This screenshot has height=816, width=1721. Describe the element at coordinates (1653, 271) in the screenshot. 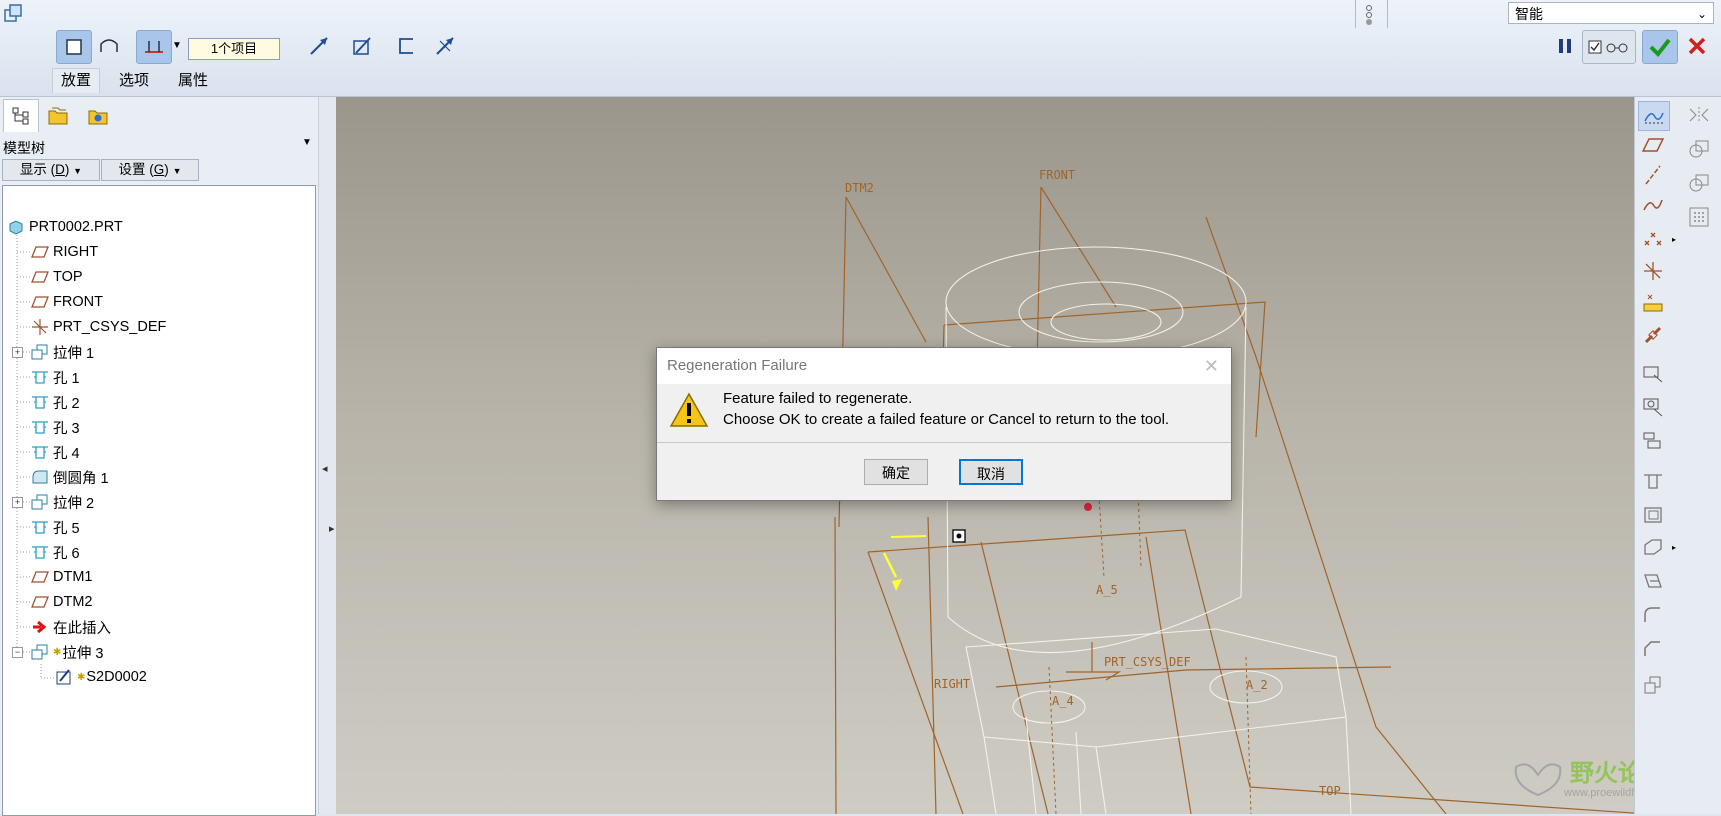

I see `csys-tool-icon` at that location.